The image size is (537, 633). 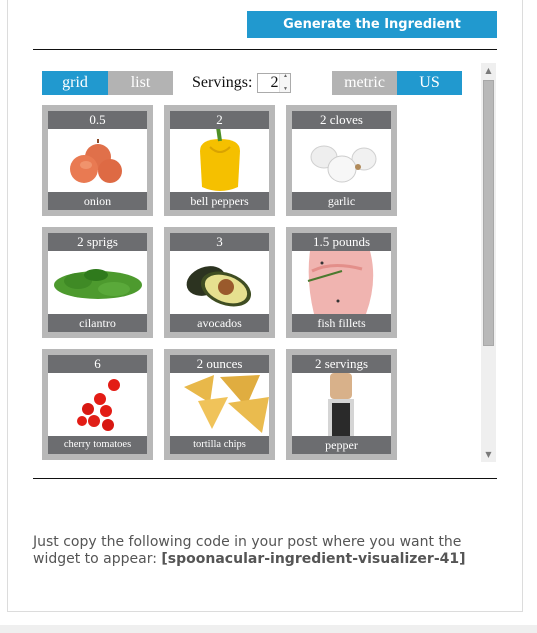 I want to click on scroll-down-arrow-icon: ▼, so click(x=488, y=454).